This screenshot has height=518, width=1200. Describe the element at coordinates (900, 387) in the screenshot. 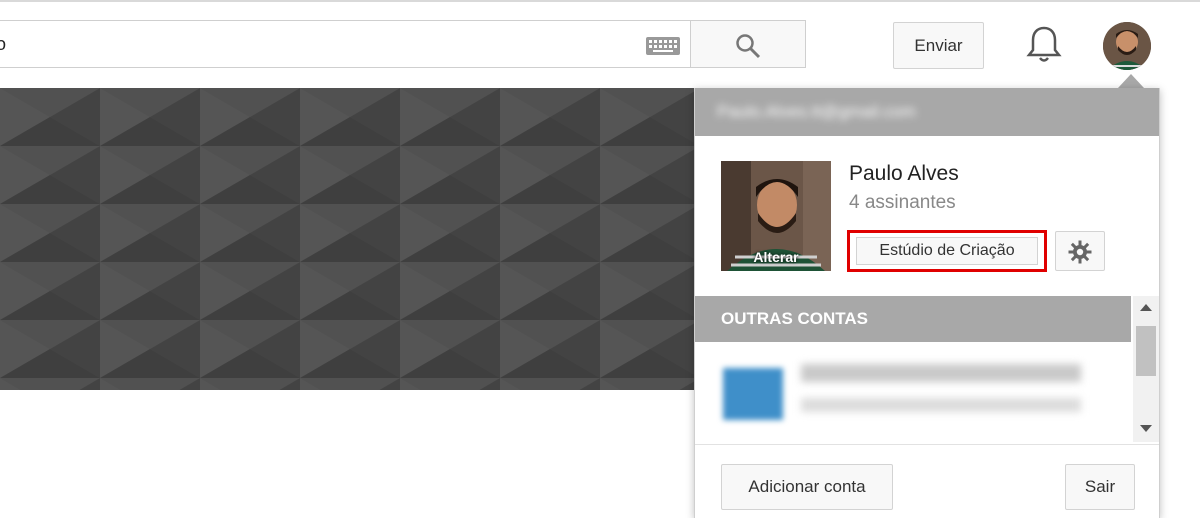

I see `other-account-item` at that location.